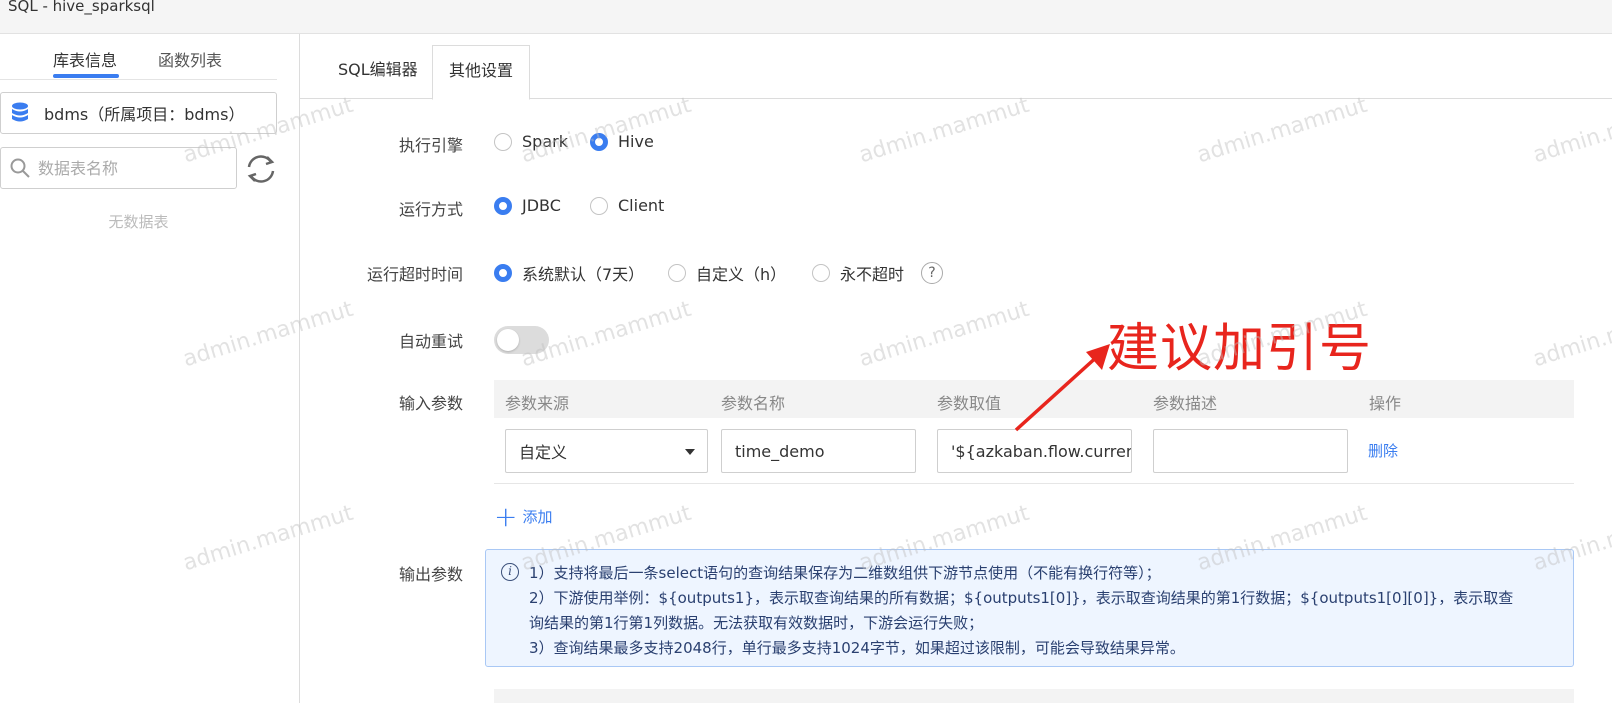  I want to click on output-params-header, so click(1034, 696).